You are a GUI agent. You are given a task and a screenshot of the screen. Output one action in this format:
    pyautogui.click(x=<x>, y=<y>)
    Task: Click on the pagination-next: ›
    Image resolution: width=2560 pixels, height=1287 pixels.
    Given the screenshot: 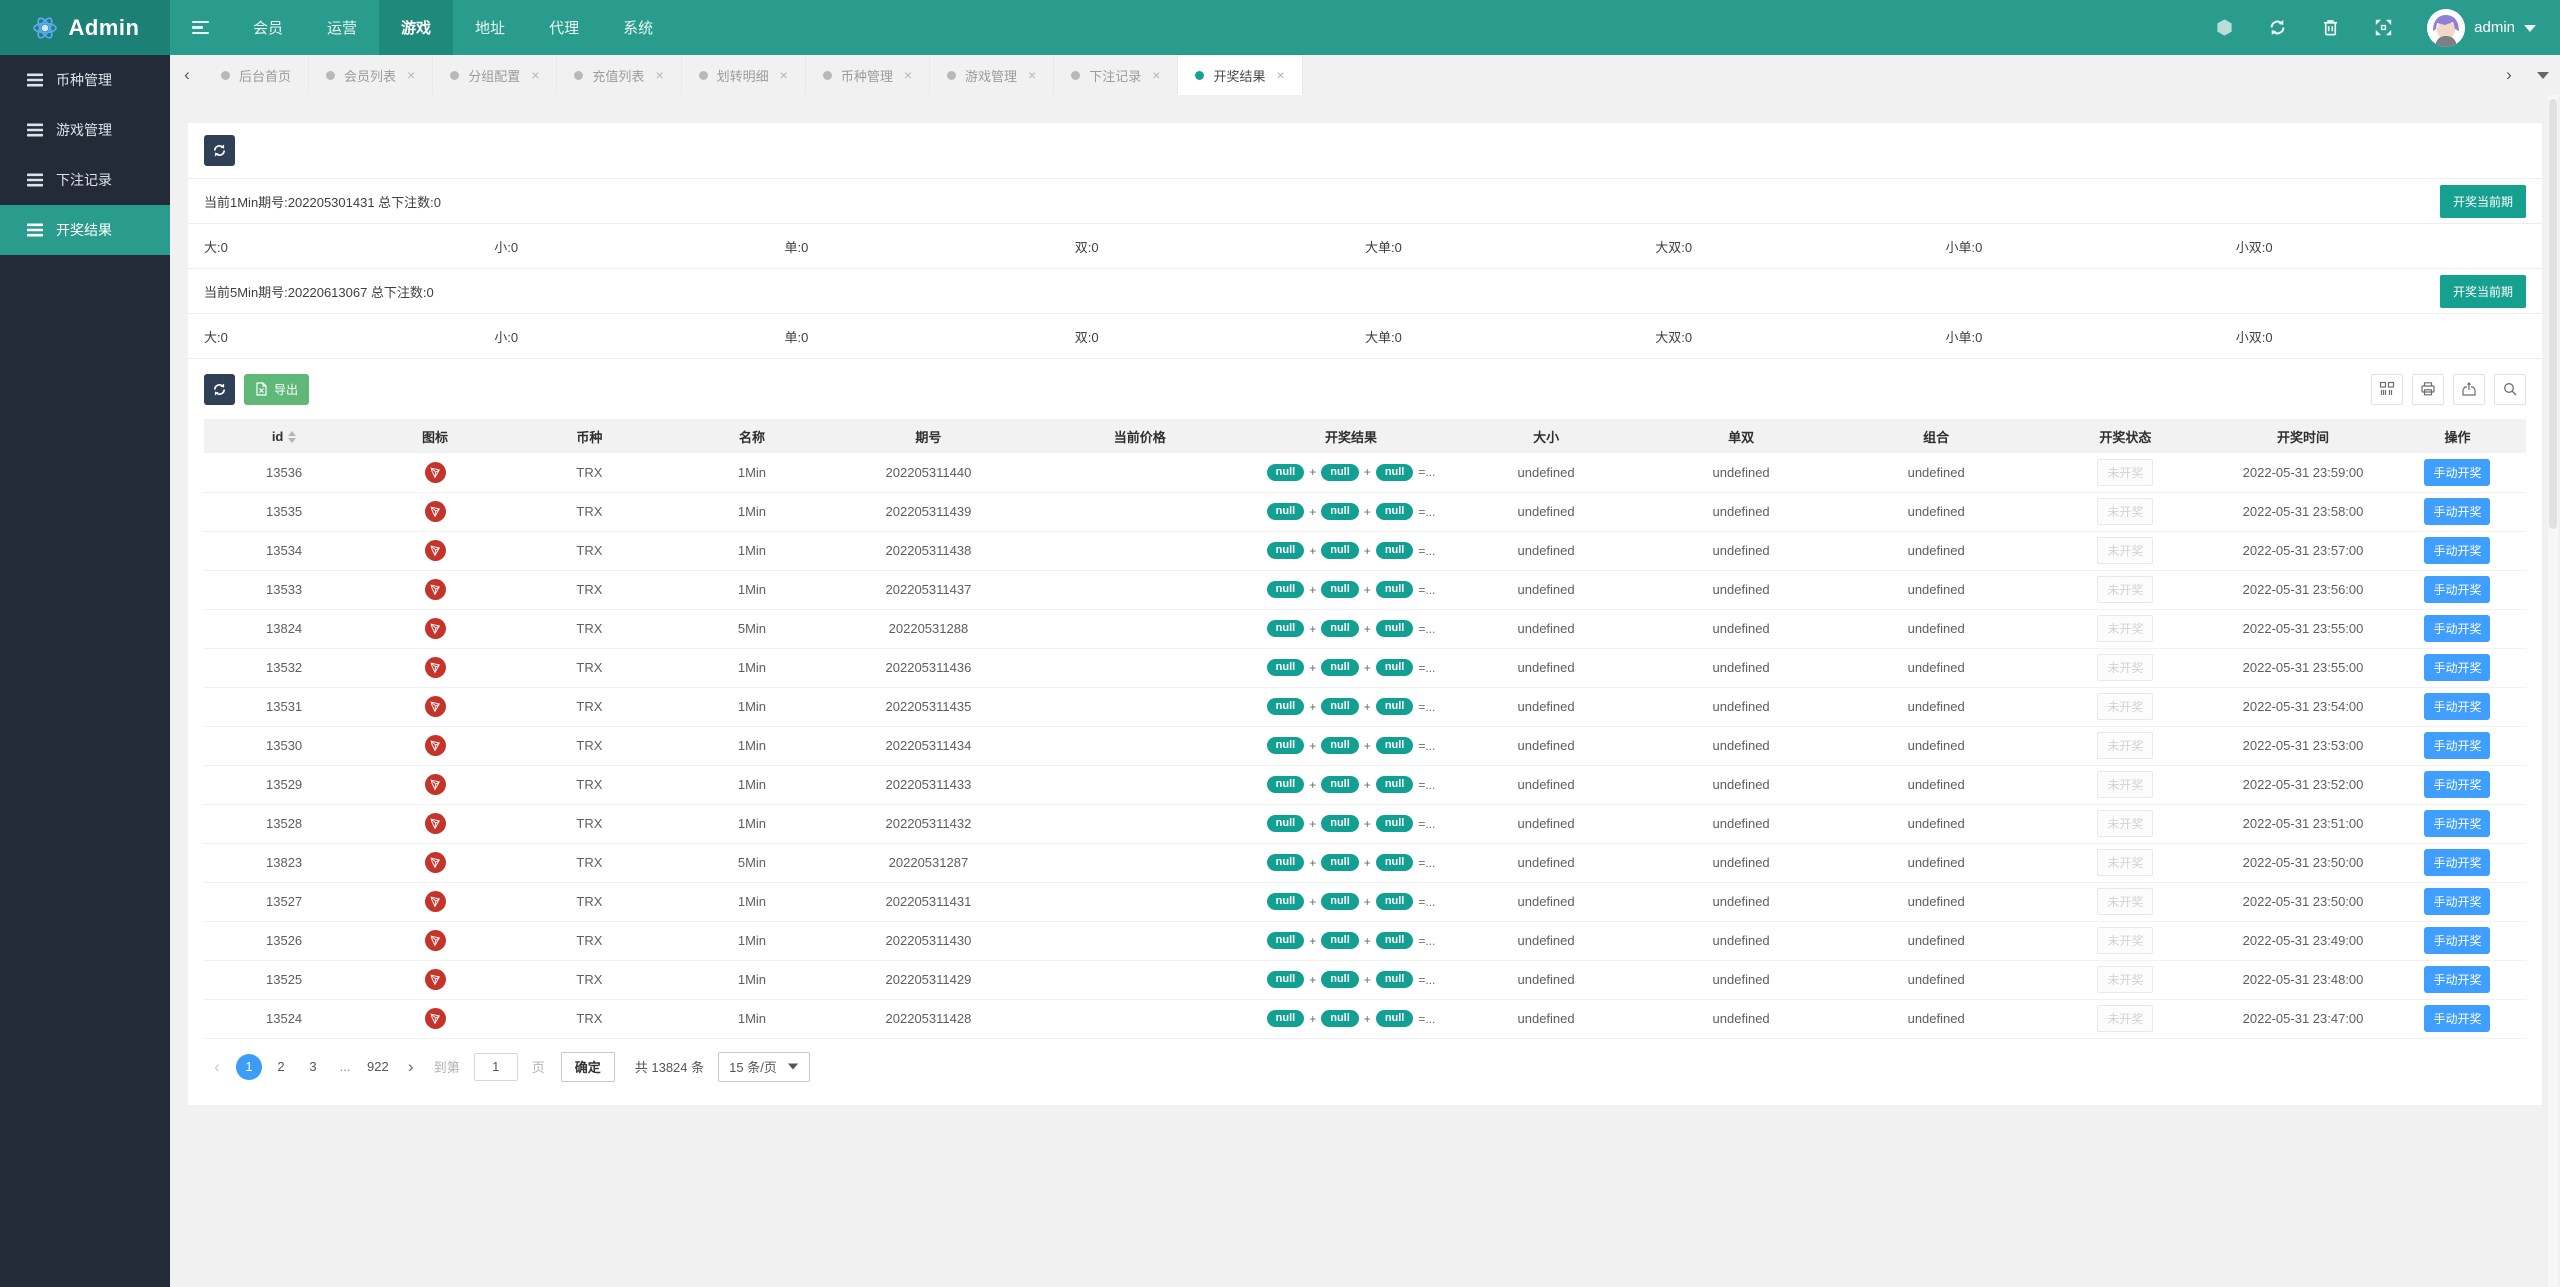 What is the action you would take?
    pyautogui.click(x=411, y=1067)
    